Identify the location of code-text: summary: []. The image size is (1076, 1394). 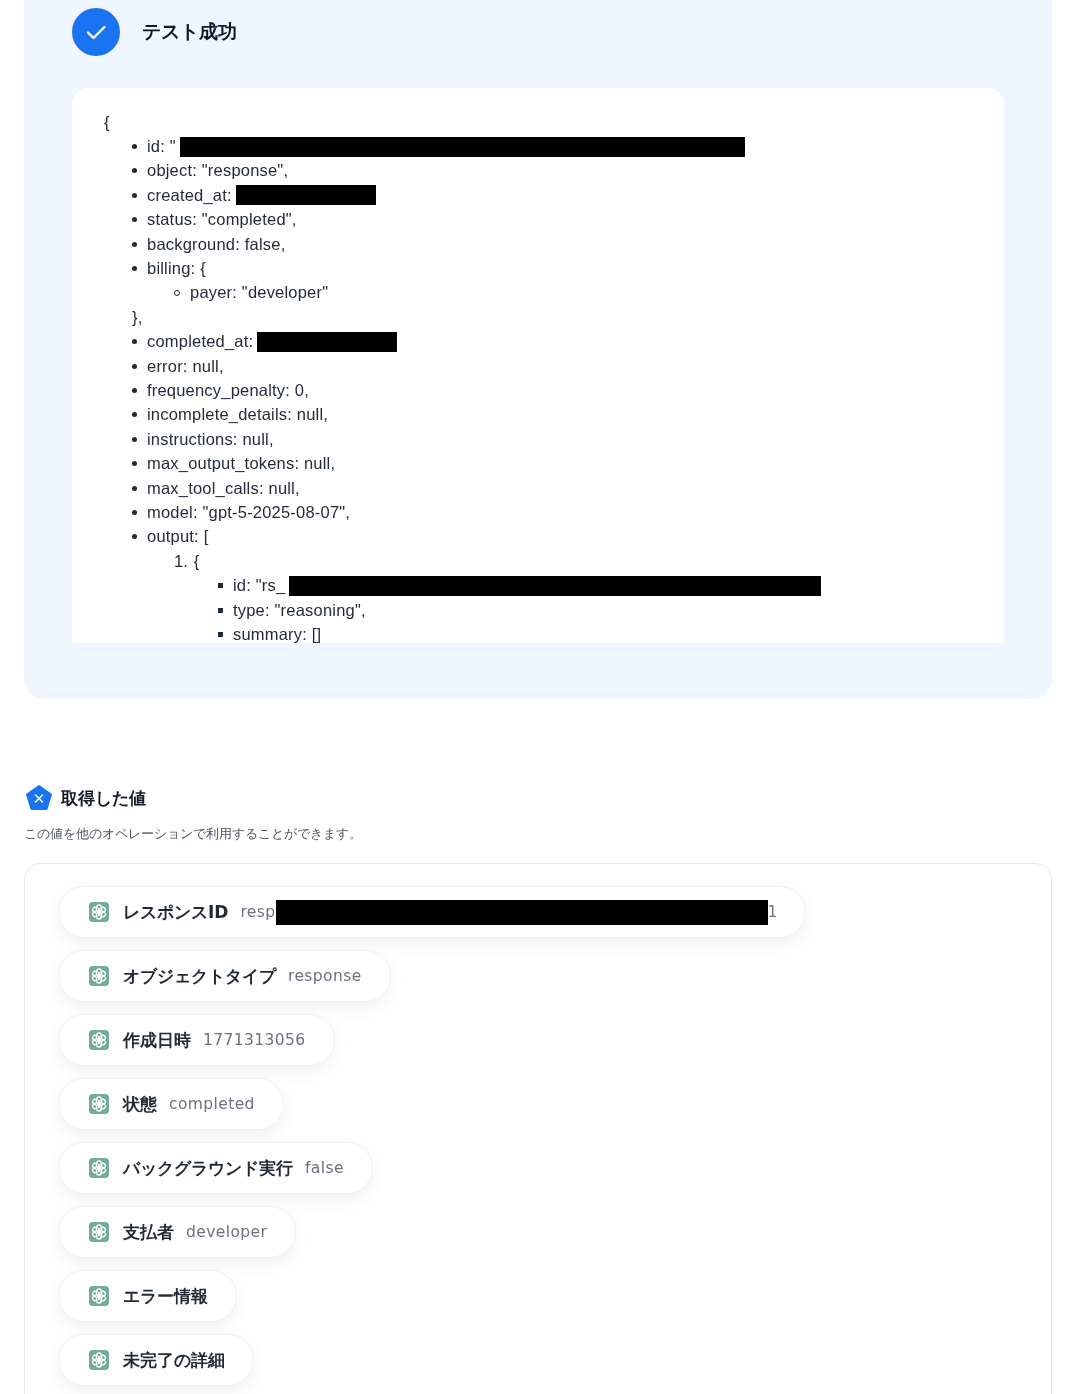
(277, 633).